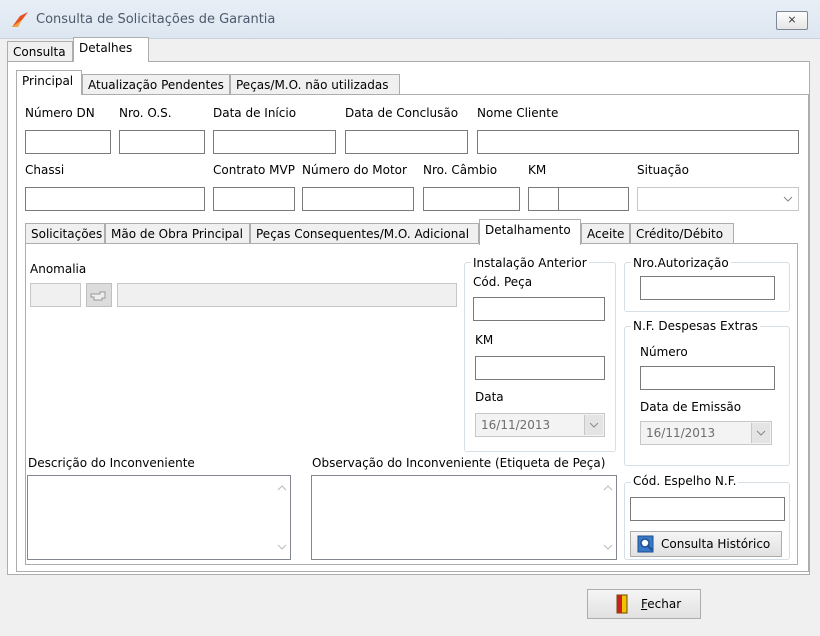 This screenshot has height=636, width=820. Describe the element at coordinates (159, 517) in the screenshot. I see `descricao-textarea` at that location.